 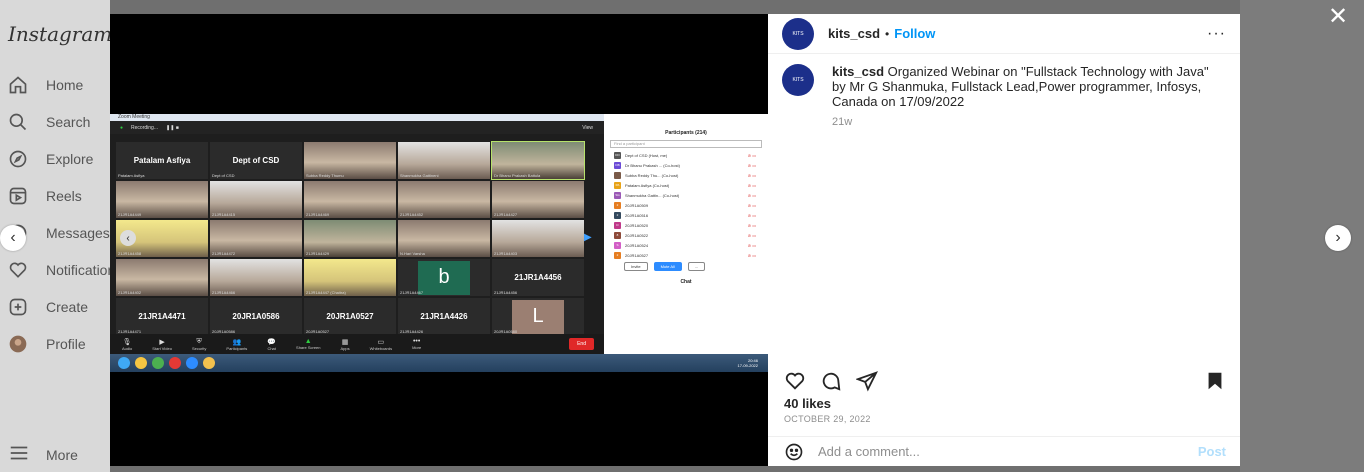 What do you see at coordinates (858, 71) in the screenshot?
I see `caption-username: kits_csd` at bounding box center [858, 71].